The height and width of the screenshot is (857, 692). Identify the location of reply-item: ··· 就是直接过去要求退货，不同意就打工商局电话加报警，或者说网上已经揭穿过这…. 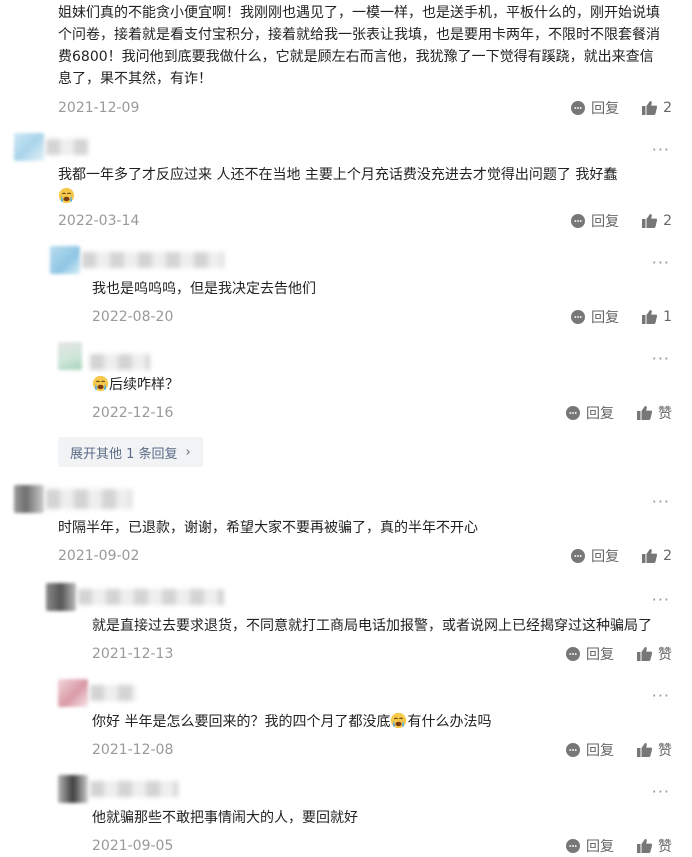
(346, 616).